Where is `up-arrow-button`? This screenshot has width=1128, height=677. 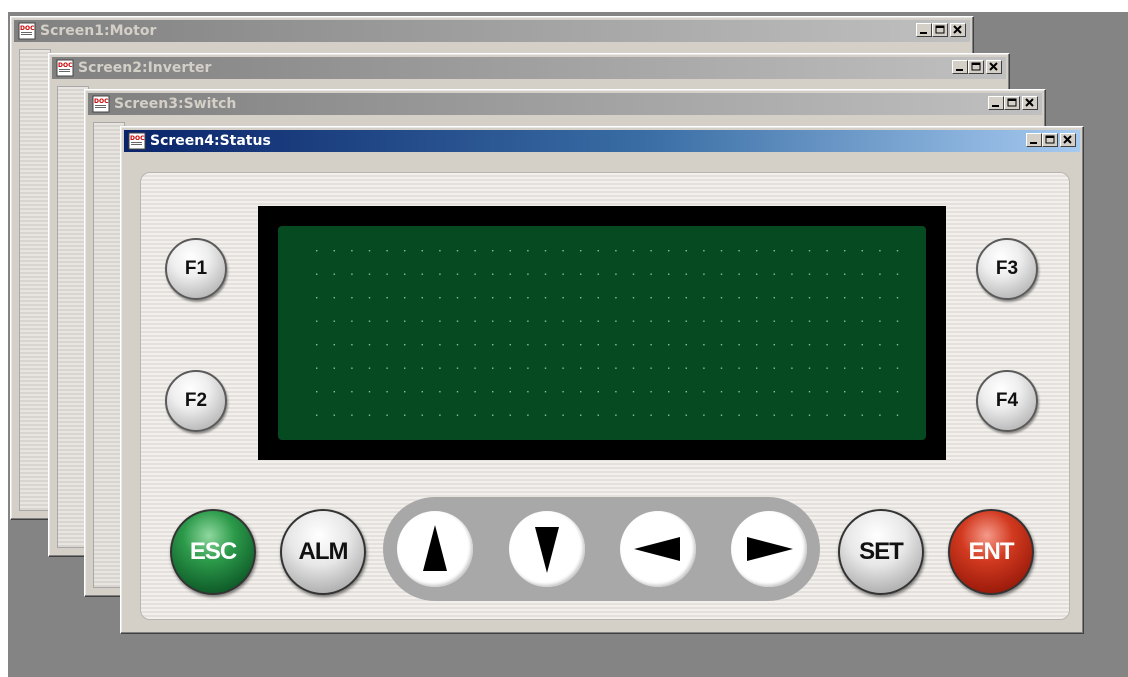 up-arrow-button is located at coordinates (435, 549).